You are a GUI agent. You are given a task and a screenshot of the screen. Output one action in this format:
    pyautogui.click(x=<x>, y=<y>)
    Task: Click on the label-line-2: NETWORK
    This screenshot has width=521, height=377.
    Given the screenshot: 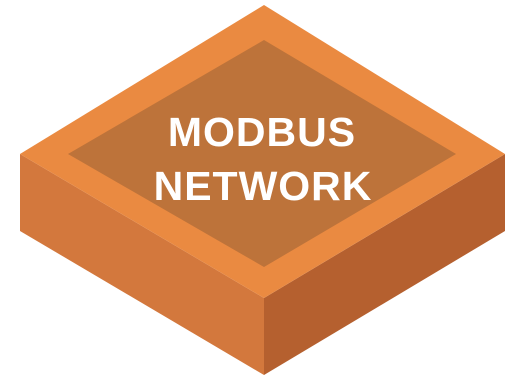 What is the action you would take?
    pyautogui.click(x=263, y=186)
    